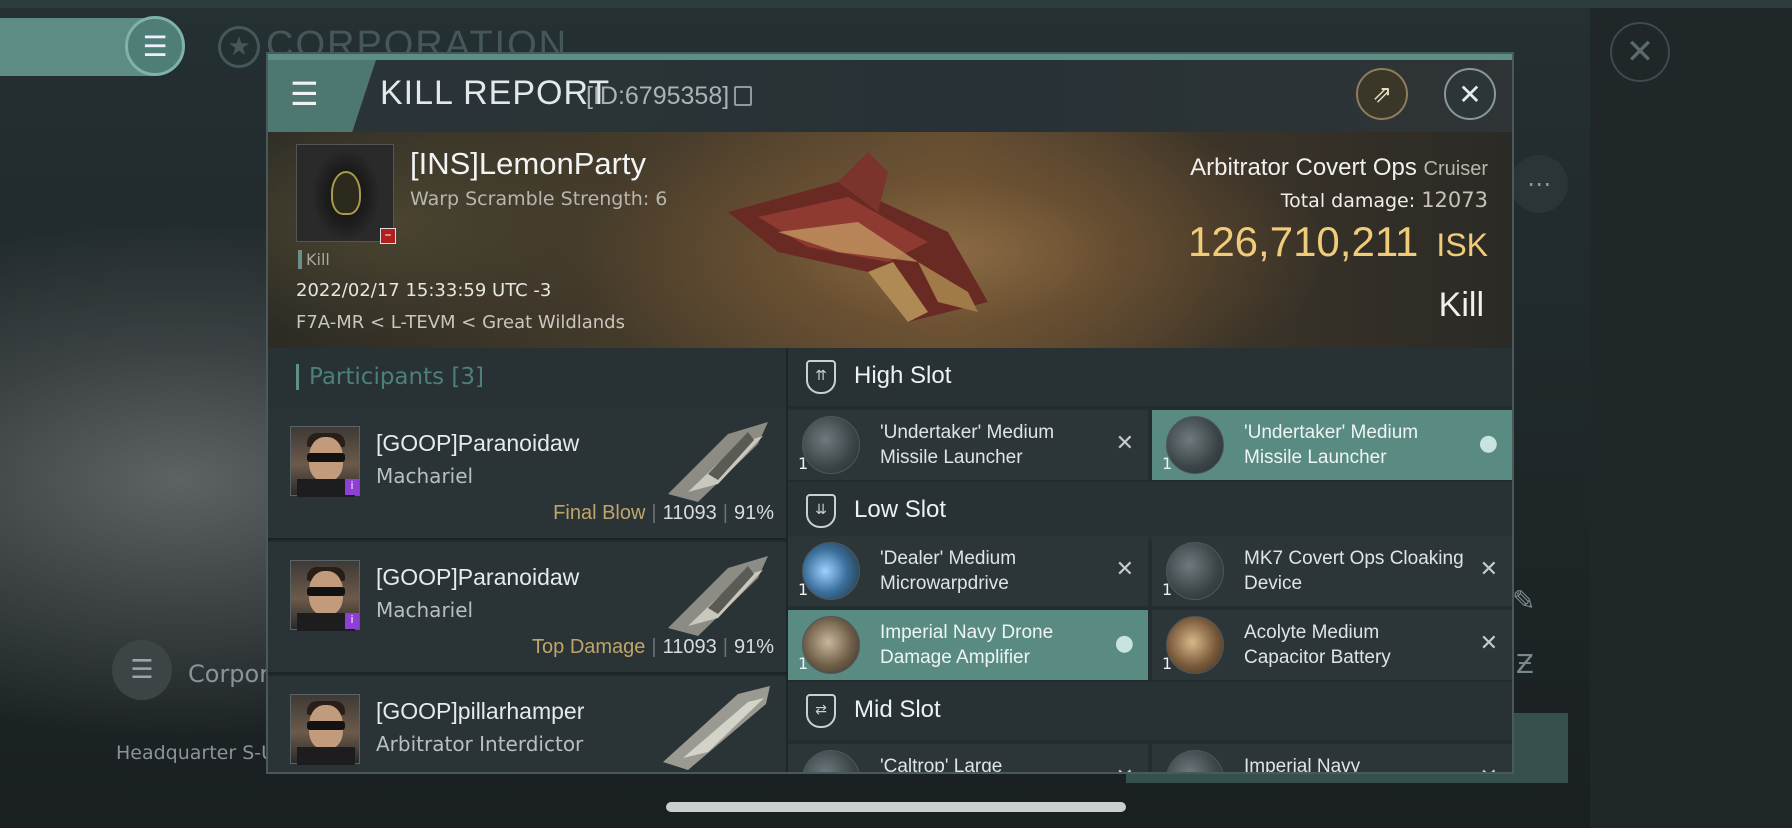 Image resolution: width=1792 pixels, height=828 pixels. I want to click on background-menu-button: ☰, so click(155, 46).